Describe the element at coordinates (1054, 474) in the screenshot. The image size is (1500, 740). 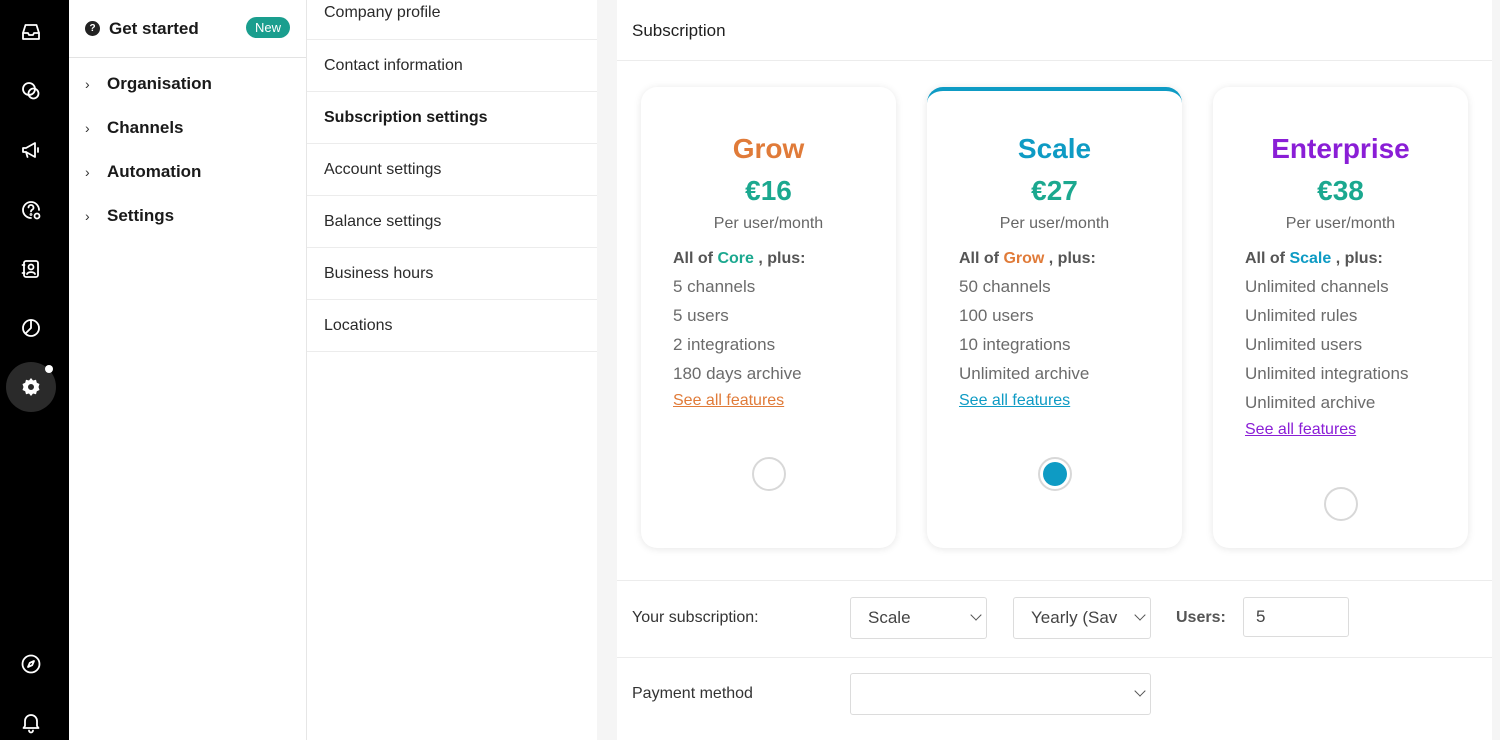
I see `plan-radio-scale` at that location.